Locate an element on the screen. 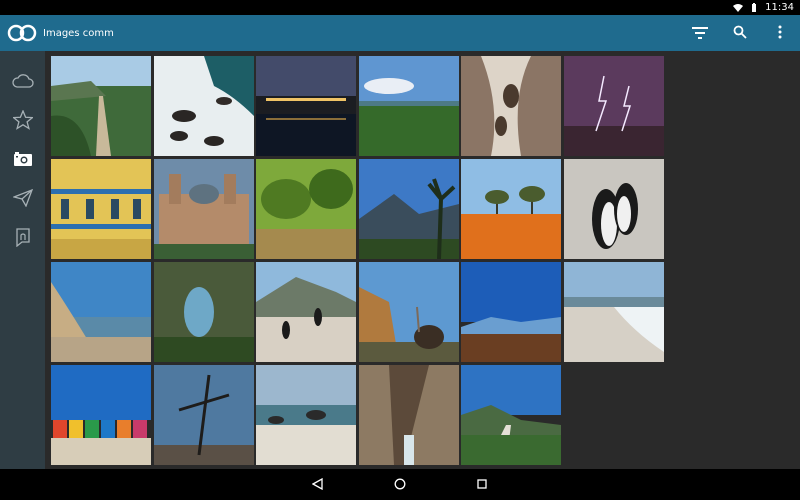 This screenshot has width=800, height=500. thumb-beach-dune is located at coordinates (101, 312).